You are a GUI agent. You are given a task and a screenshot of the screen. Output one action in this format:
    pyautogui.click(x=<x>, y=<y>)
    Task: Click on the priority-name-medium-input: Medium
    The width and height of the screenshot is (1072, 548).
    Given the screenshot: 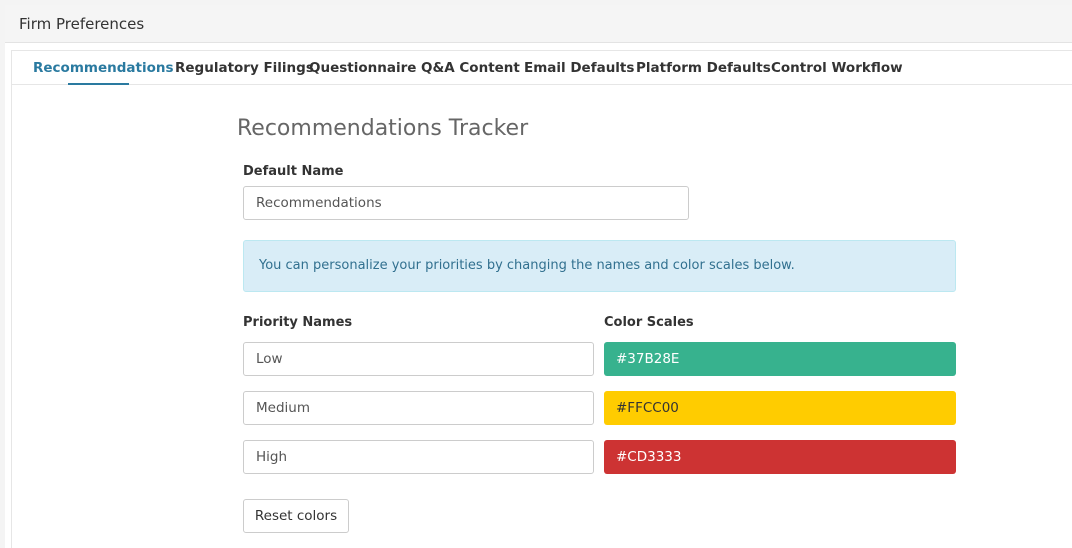 What is the action you would take?
    pyautogui.click(x=418, y=408)
    